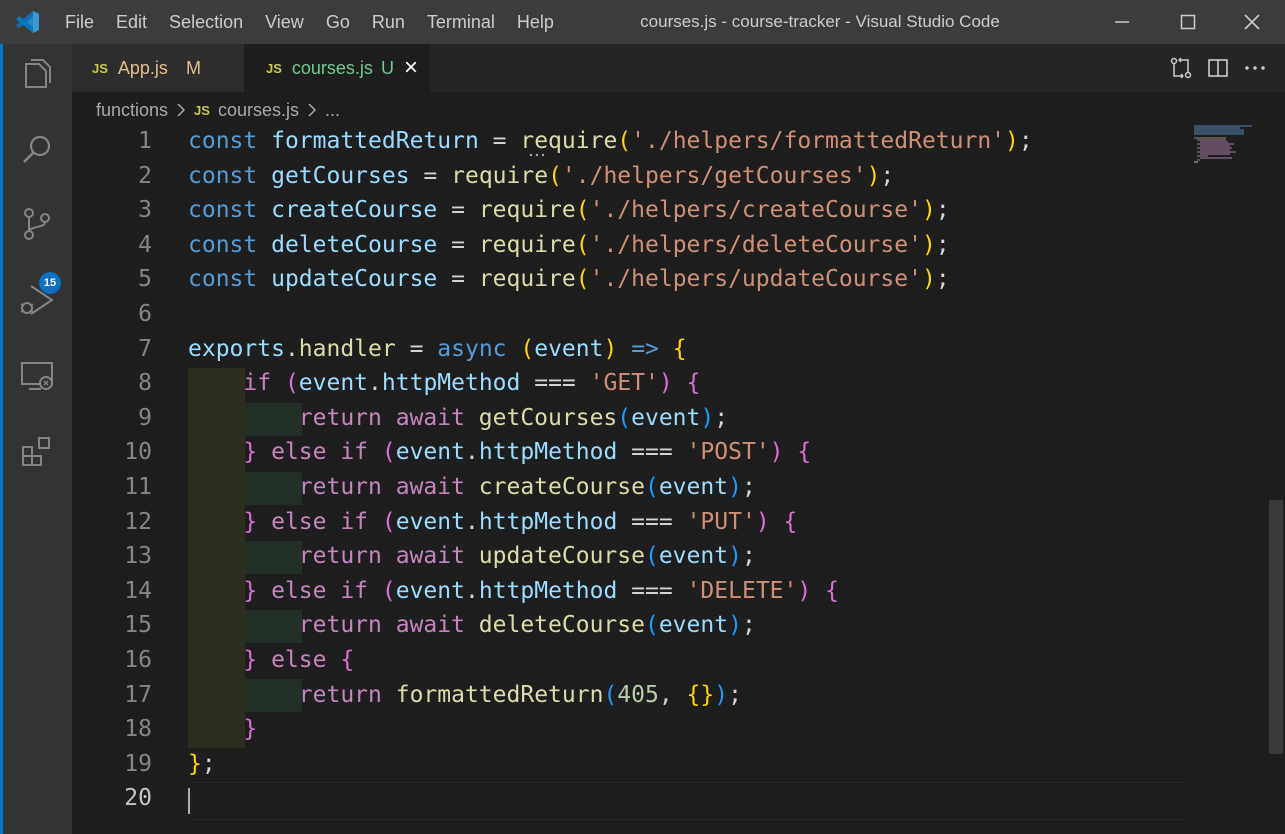 The height and width of the screenshot is (834, 1285). What do you see at coordinates (632, 729) in the screenshot?
I see `code-line: 18 }` at bounding box center [632, 729].